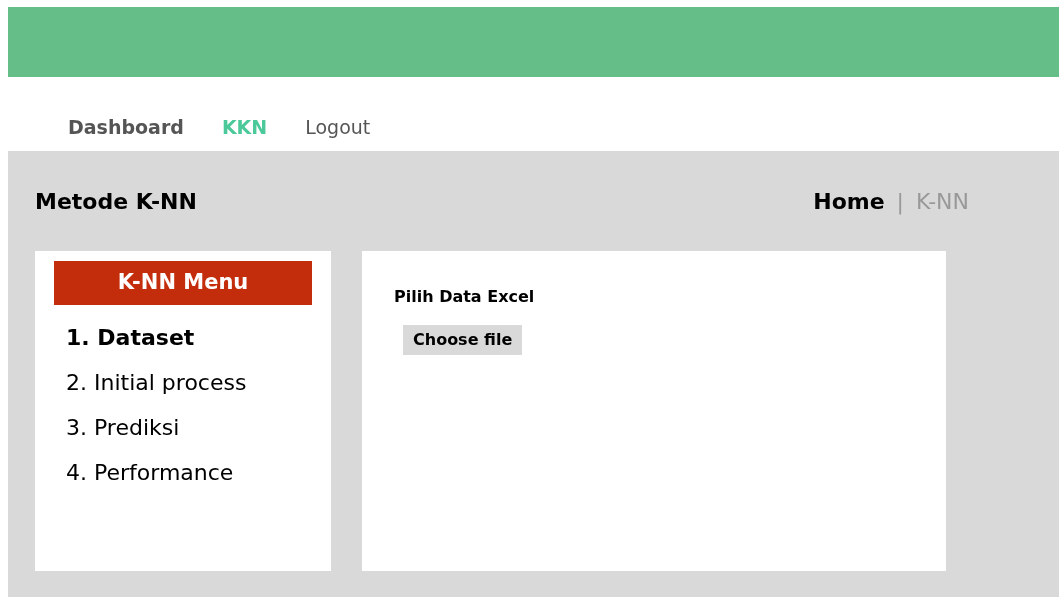  I want to click on menu-item: 4. Performance, so click(189, 472).